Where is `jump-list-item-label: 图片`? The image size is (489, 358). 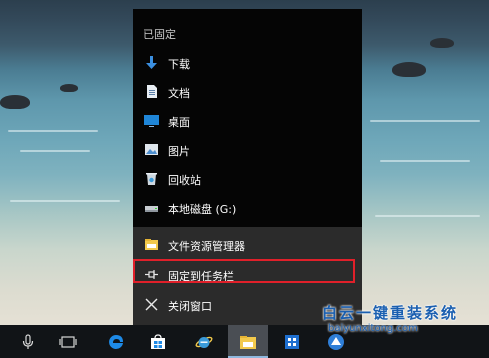
jump-list-item-label: 图片 is located at coordinates (179, 151).